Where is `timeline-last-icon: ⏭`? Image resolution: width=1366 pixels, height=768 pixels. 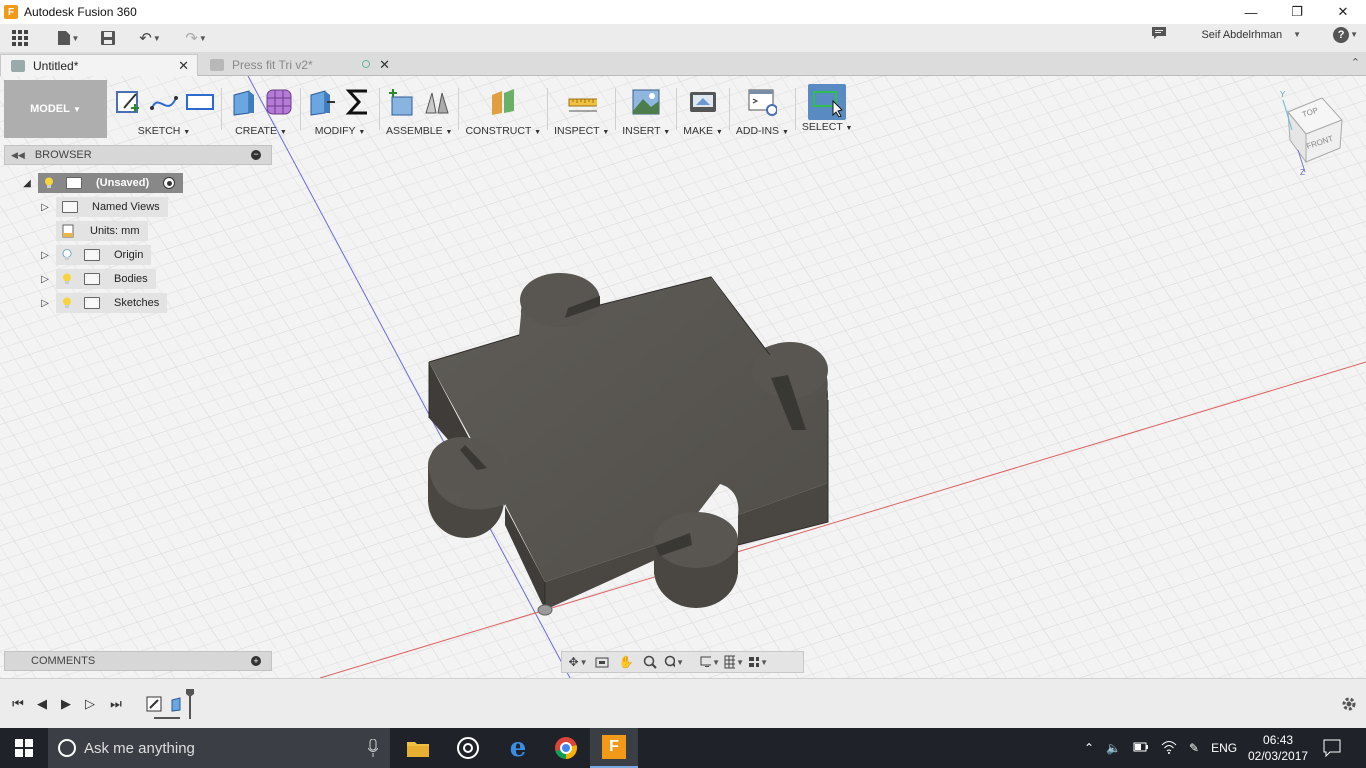
timeline-last-icon: ⏭ is located at coordinates (116, 704).